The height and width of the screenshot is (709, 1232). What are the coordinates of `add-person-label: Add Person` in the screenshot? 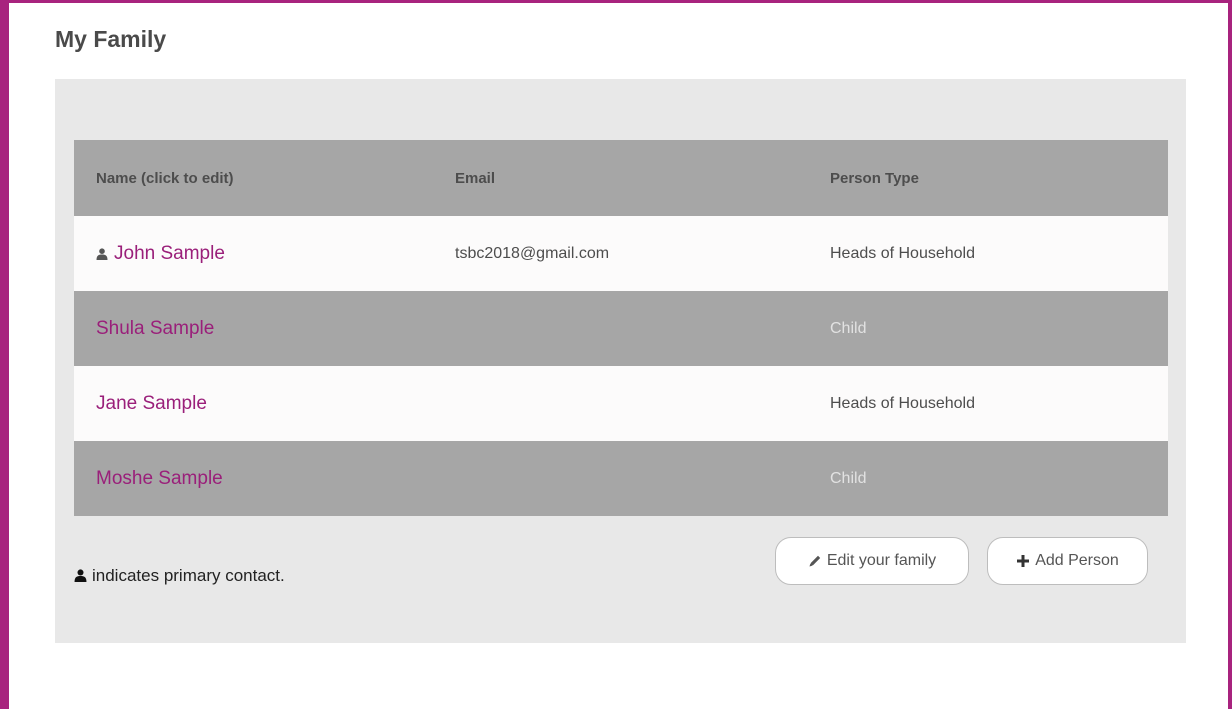 It's located at (1077, 560).